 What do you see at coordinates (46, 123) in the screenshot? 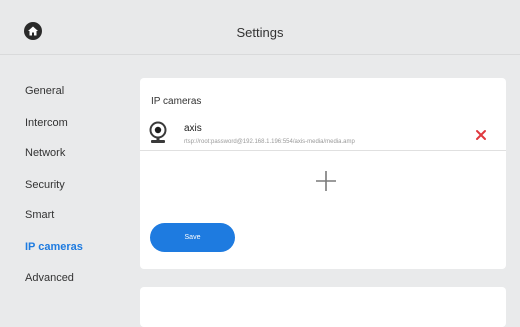
I see `sidebar-item-intercom: Intercom` at bounding box center [46, 123].